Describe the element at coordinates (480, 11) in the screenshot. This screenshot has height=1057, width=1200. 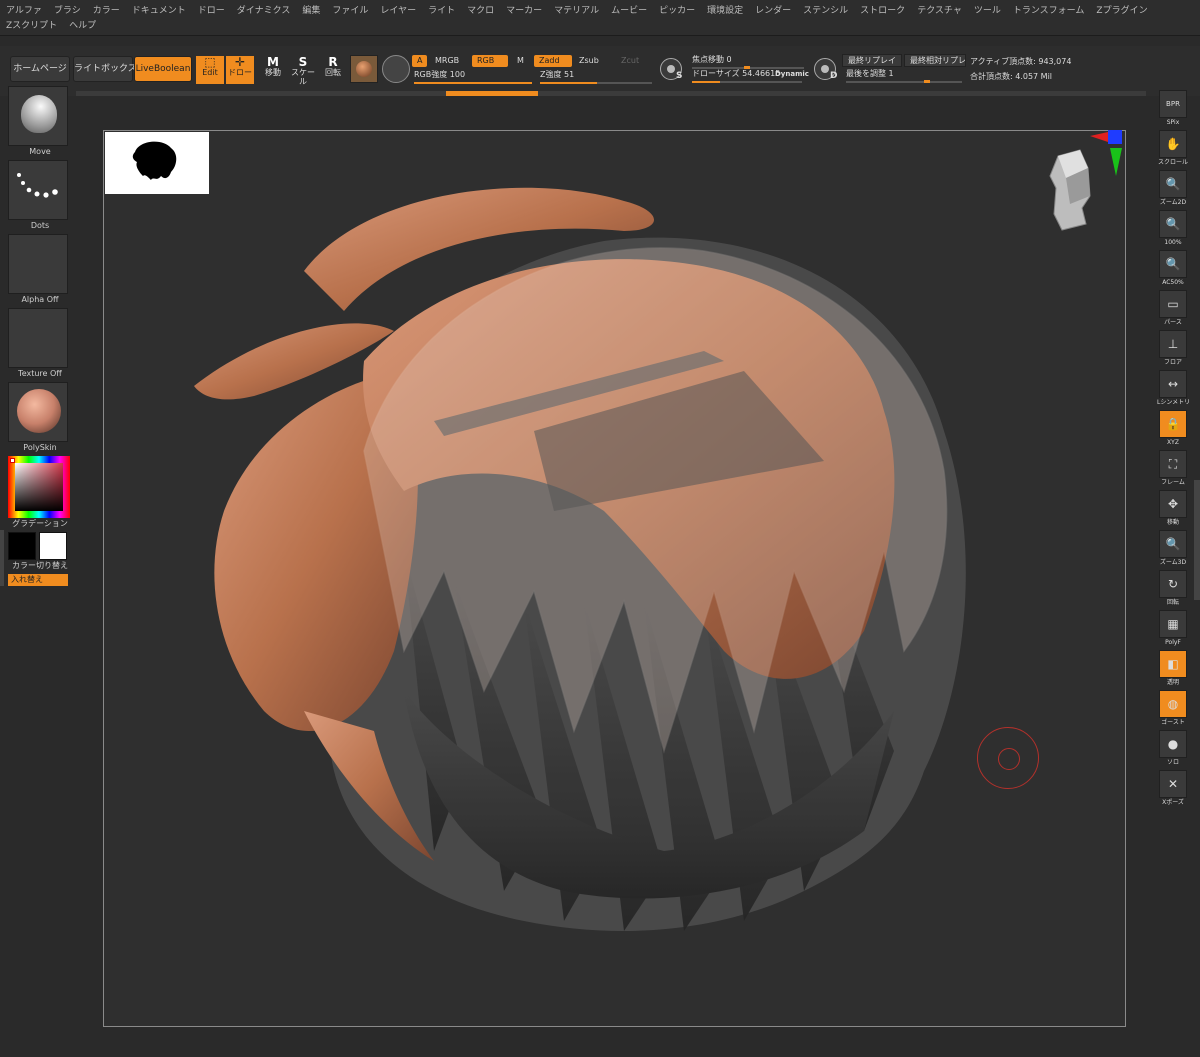
I see `menu-item: マクロ` at that location.